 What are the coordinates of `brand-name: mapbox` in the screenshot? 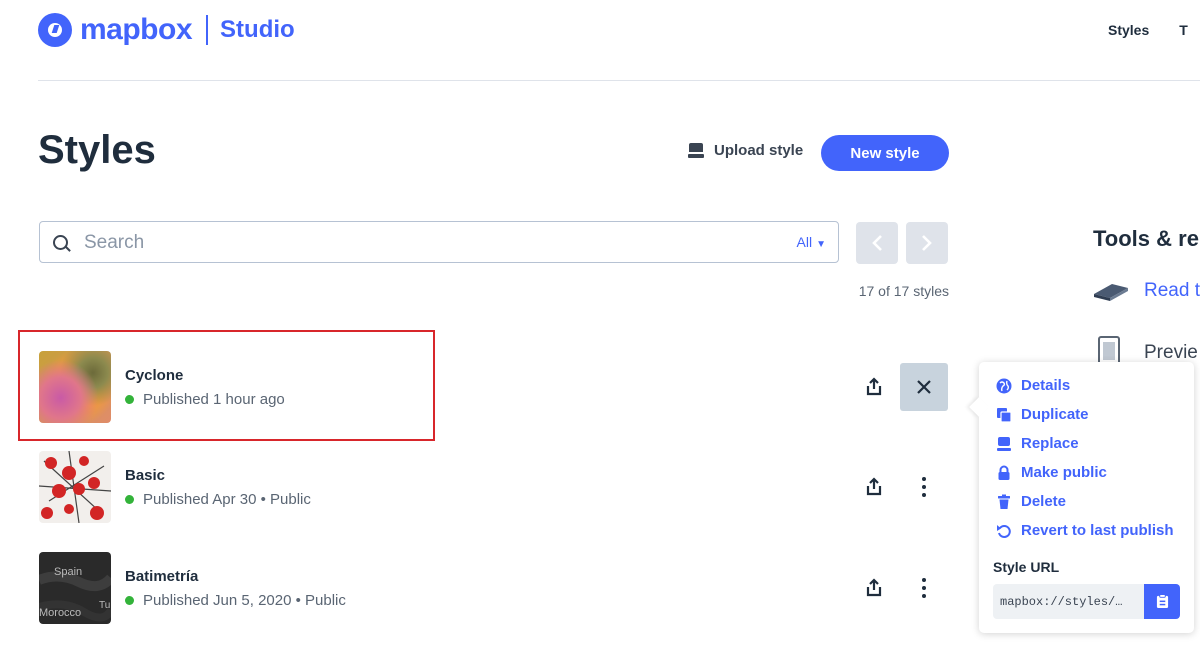 It's located at (136, 29).